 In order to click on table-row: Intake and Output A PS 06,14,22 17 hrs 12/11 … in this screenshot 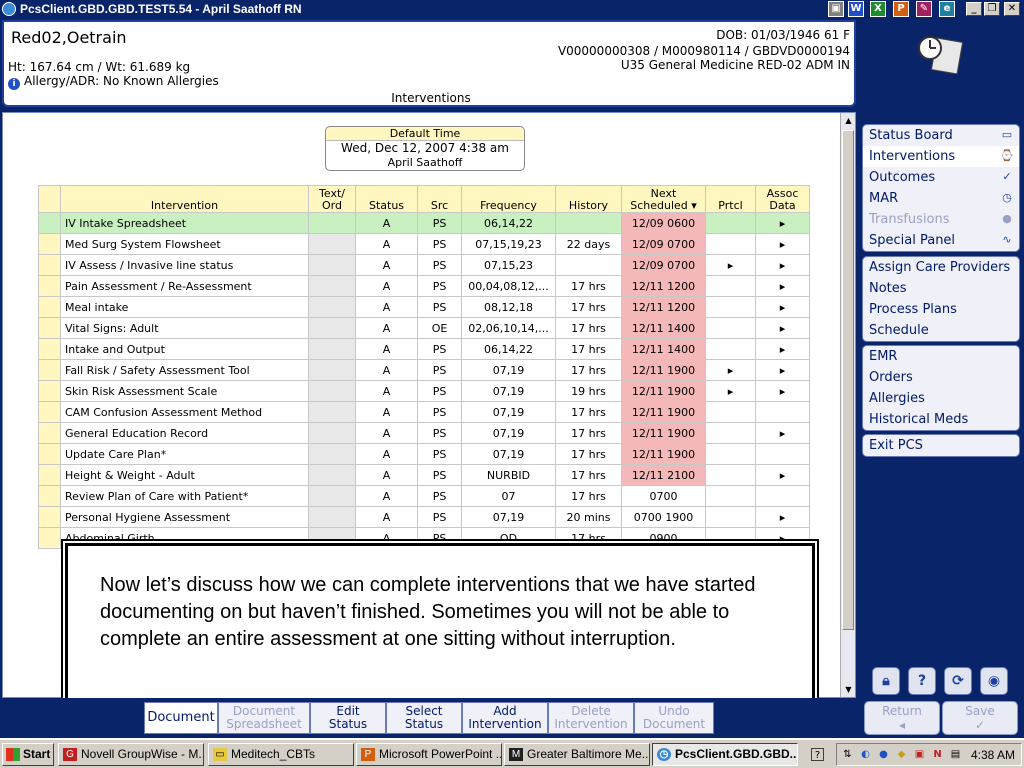, I will do `click(424, 349)`.